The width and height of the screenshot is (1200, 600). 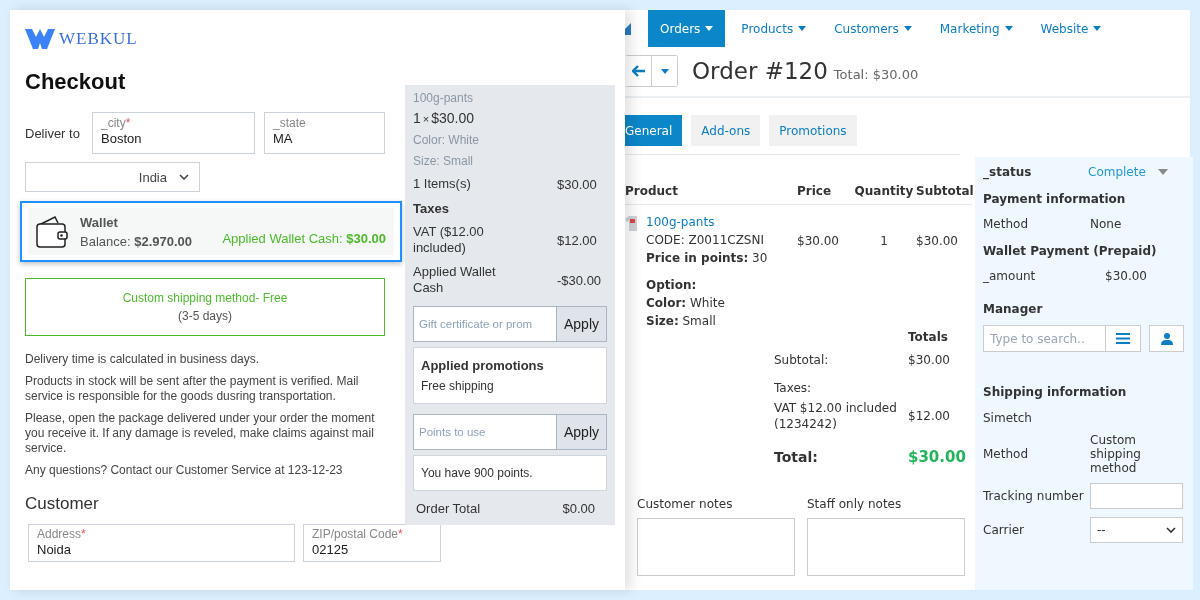 What do you see at coordinates (442, 184) in the screenshot?
I see `summary-label: 1 Items(s)` at bounding box center [442, 184].